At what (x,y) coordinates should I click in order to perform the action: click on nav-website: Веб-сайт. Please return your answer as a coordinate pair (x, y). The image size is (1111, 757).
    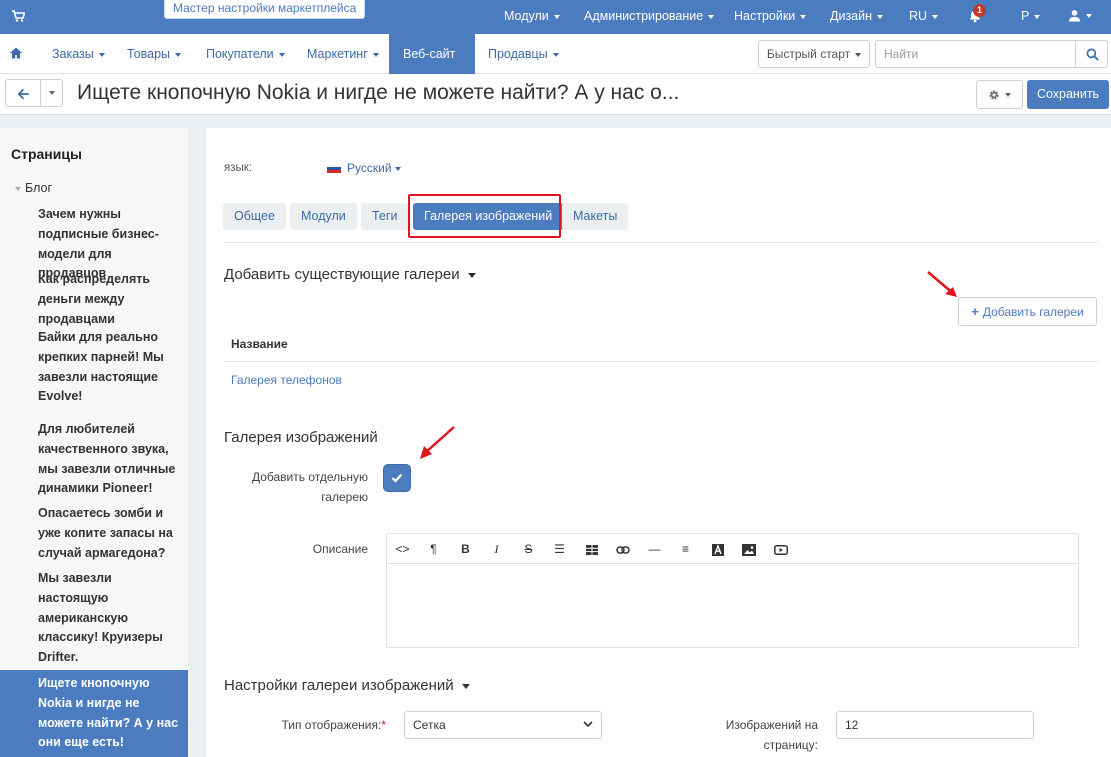
    Looking at the image, I should click on (432, 65).